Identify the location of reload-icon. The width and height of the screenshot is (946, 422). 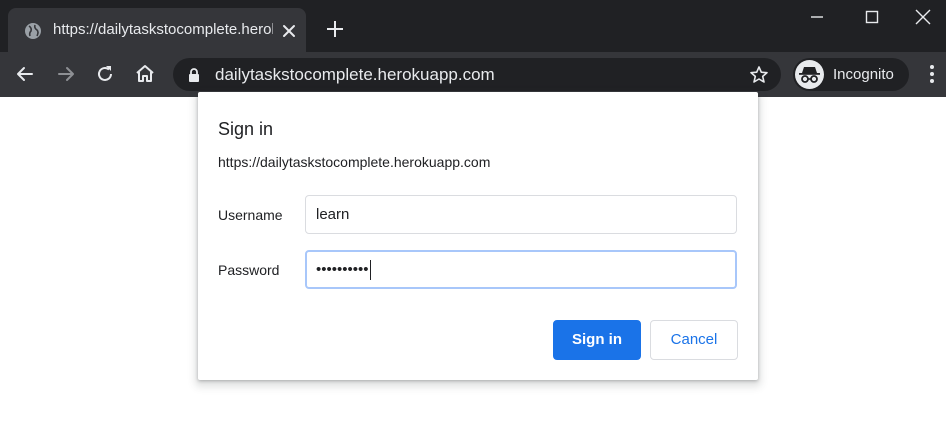
(105, 74).